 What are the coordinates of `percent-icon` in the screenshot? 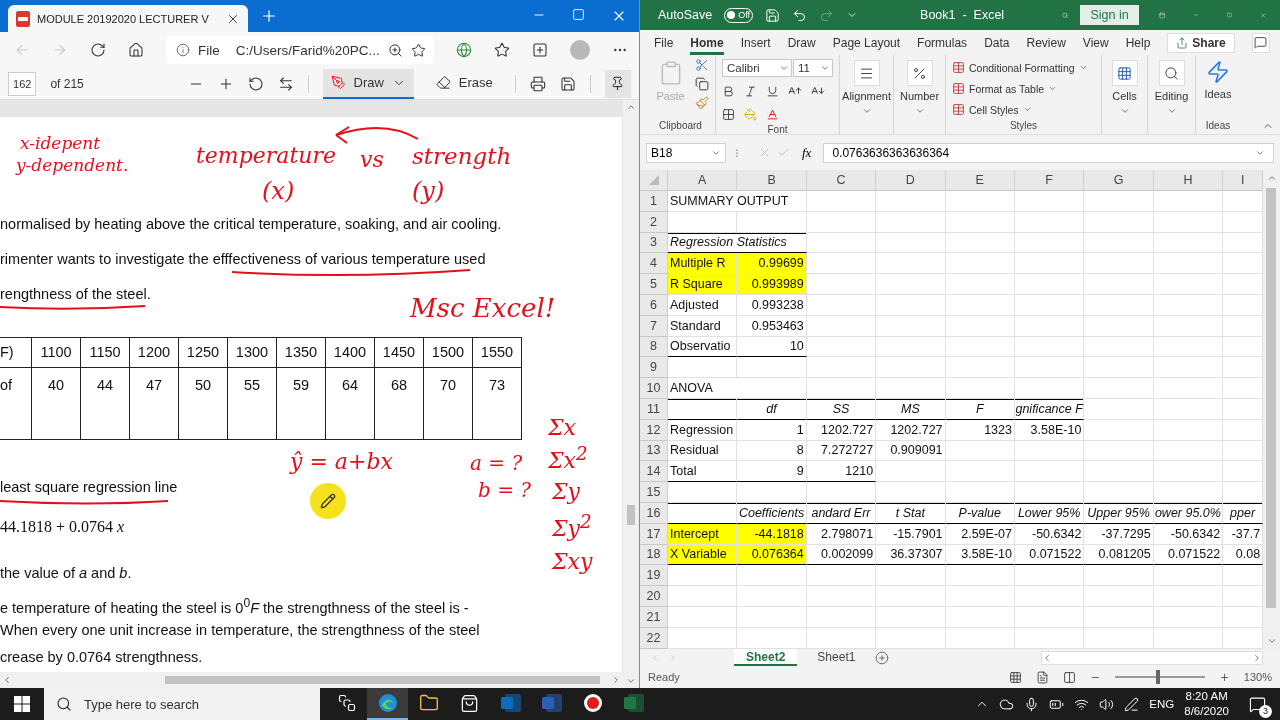 It's located at (919, 73).